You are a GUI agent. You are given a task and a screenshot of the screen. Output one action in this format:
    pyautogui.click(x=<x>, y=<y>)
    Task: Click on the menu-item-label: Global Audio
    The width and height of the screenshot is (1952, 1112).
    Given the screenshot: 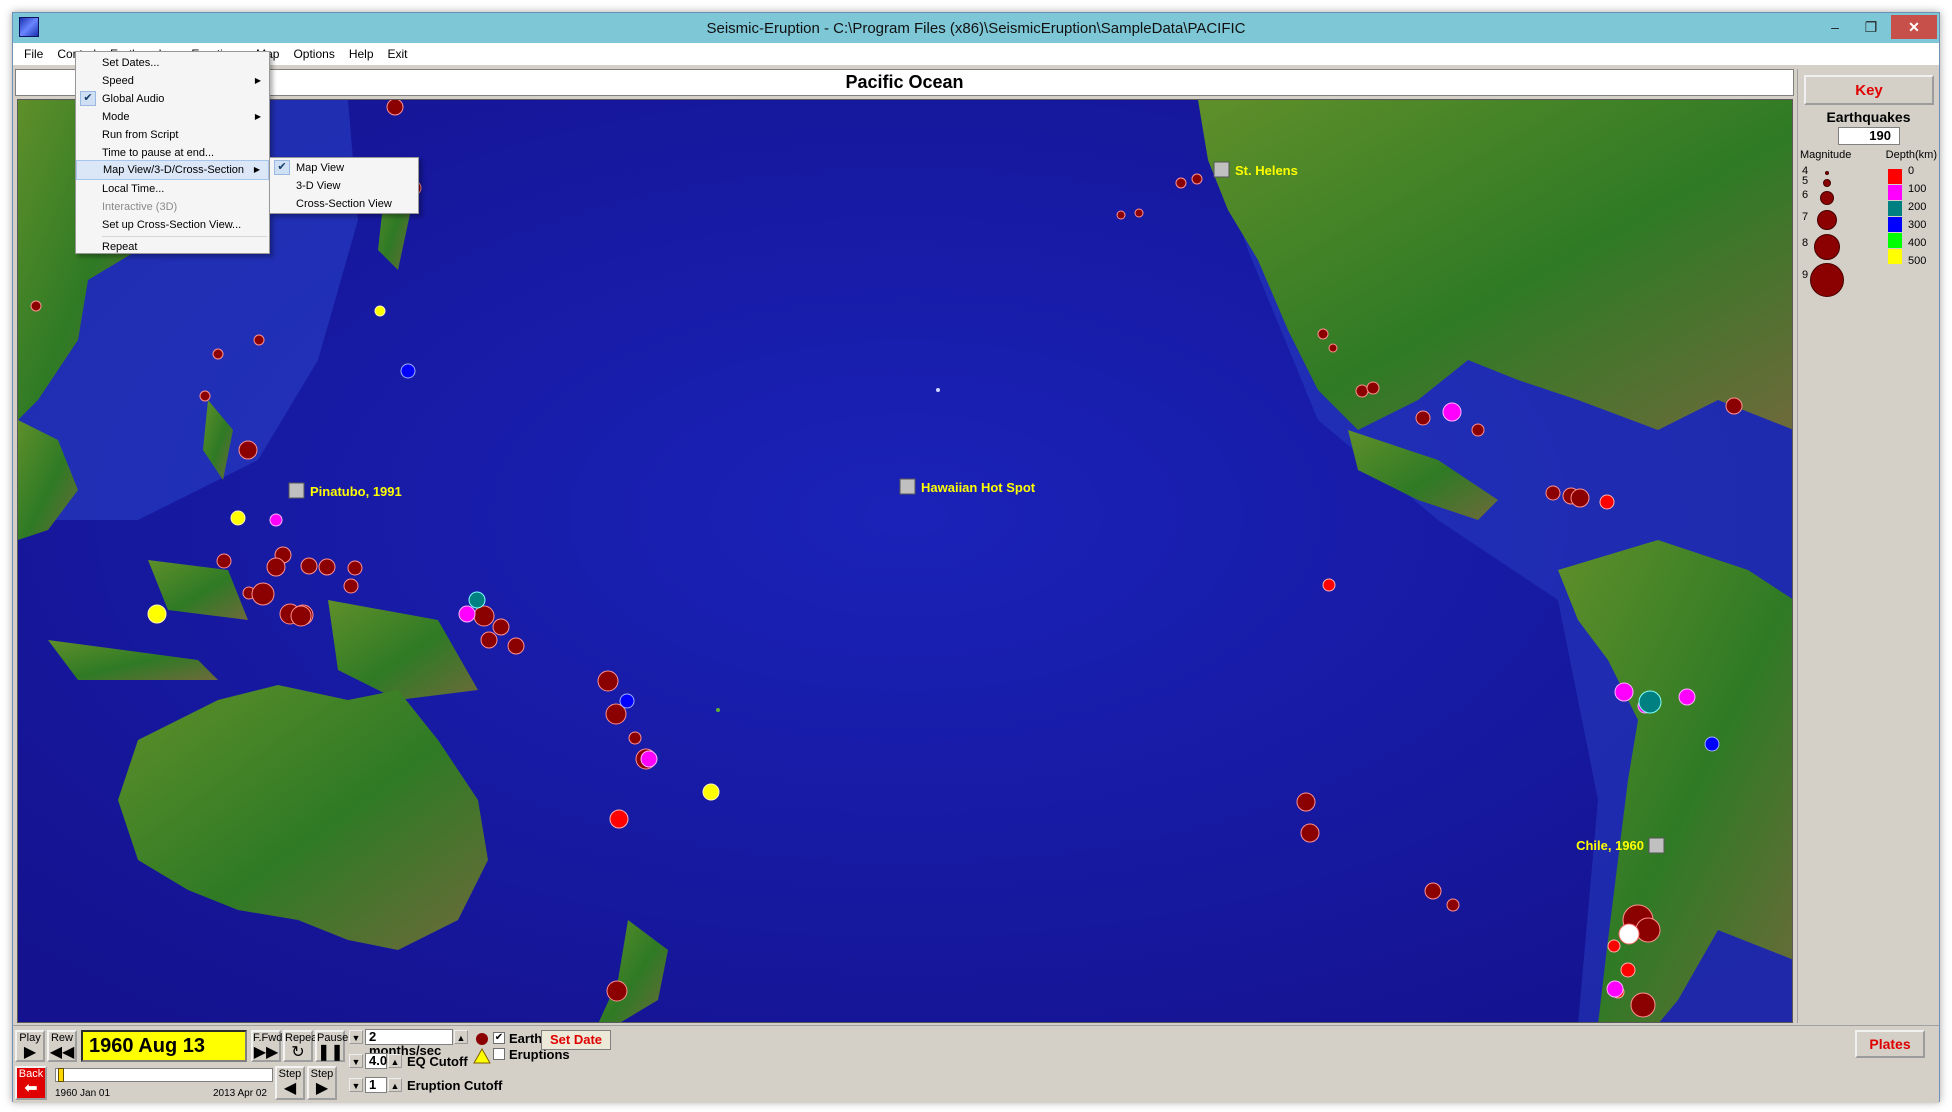 What is the action you would take?
    pyautogui.click(x=133, y=99)
    